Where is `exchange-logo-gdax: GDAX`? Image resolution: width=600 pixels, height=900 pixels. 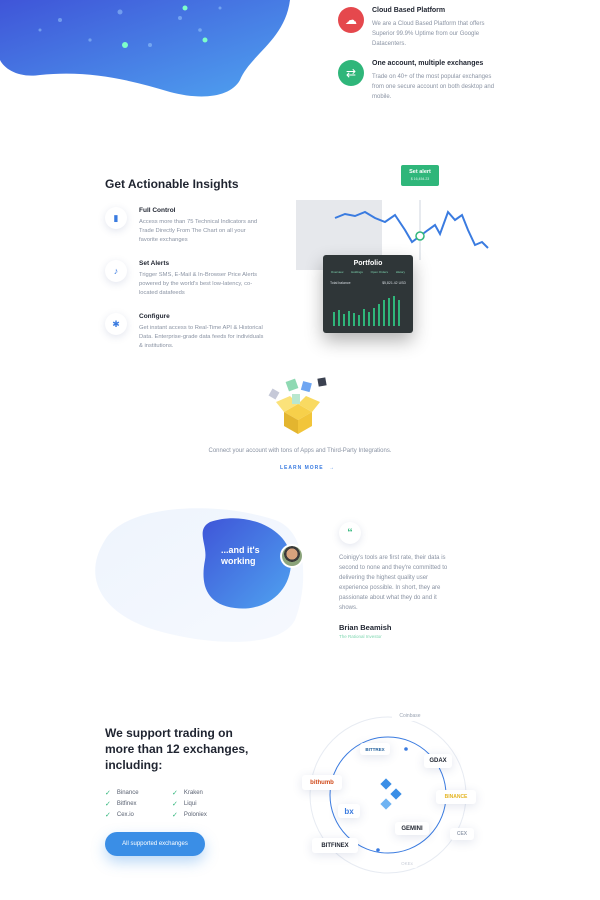 exchange-logo-gdax: GDAX is located at coordinates (438, 761).